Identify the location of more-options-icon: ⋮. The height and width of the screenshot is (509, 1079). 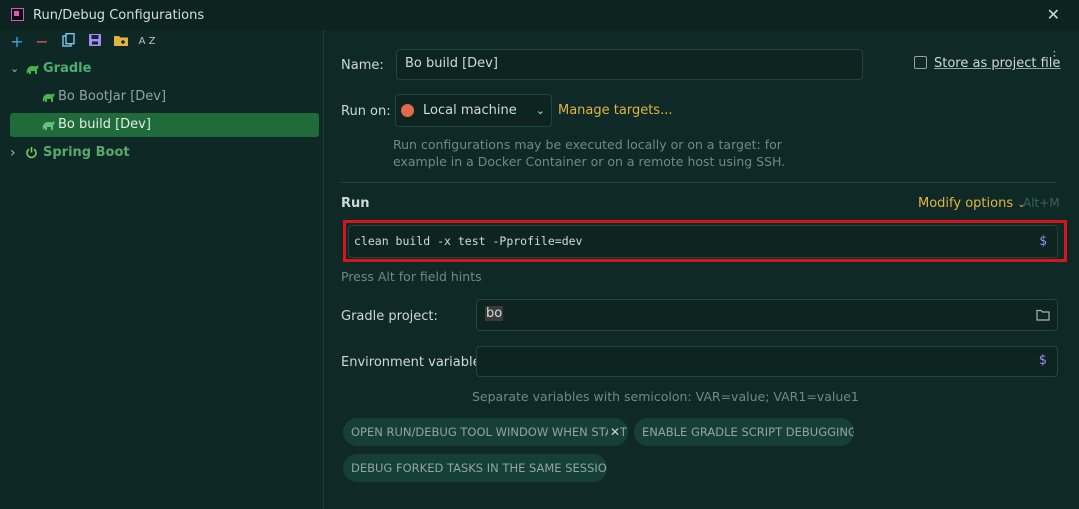
(1054, 56).